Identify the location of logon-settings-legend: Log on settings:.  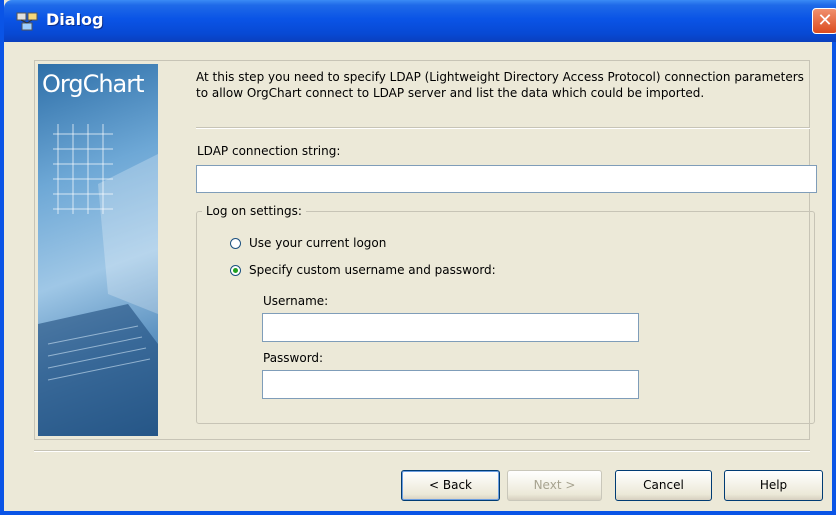
(254, 211).